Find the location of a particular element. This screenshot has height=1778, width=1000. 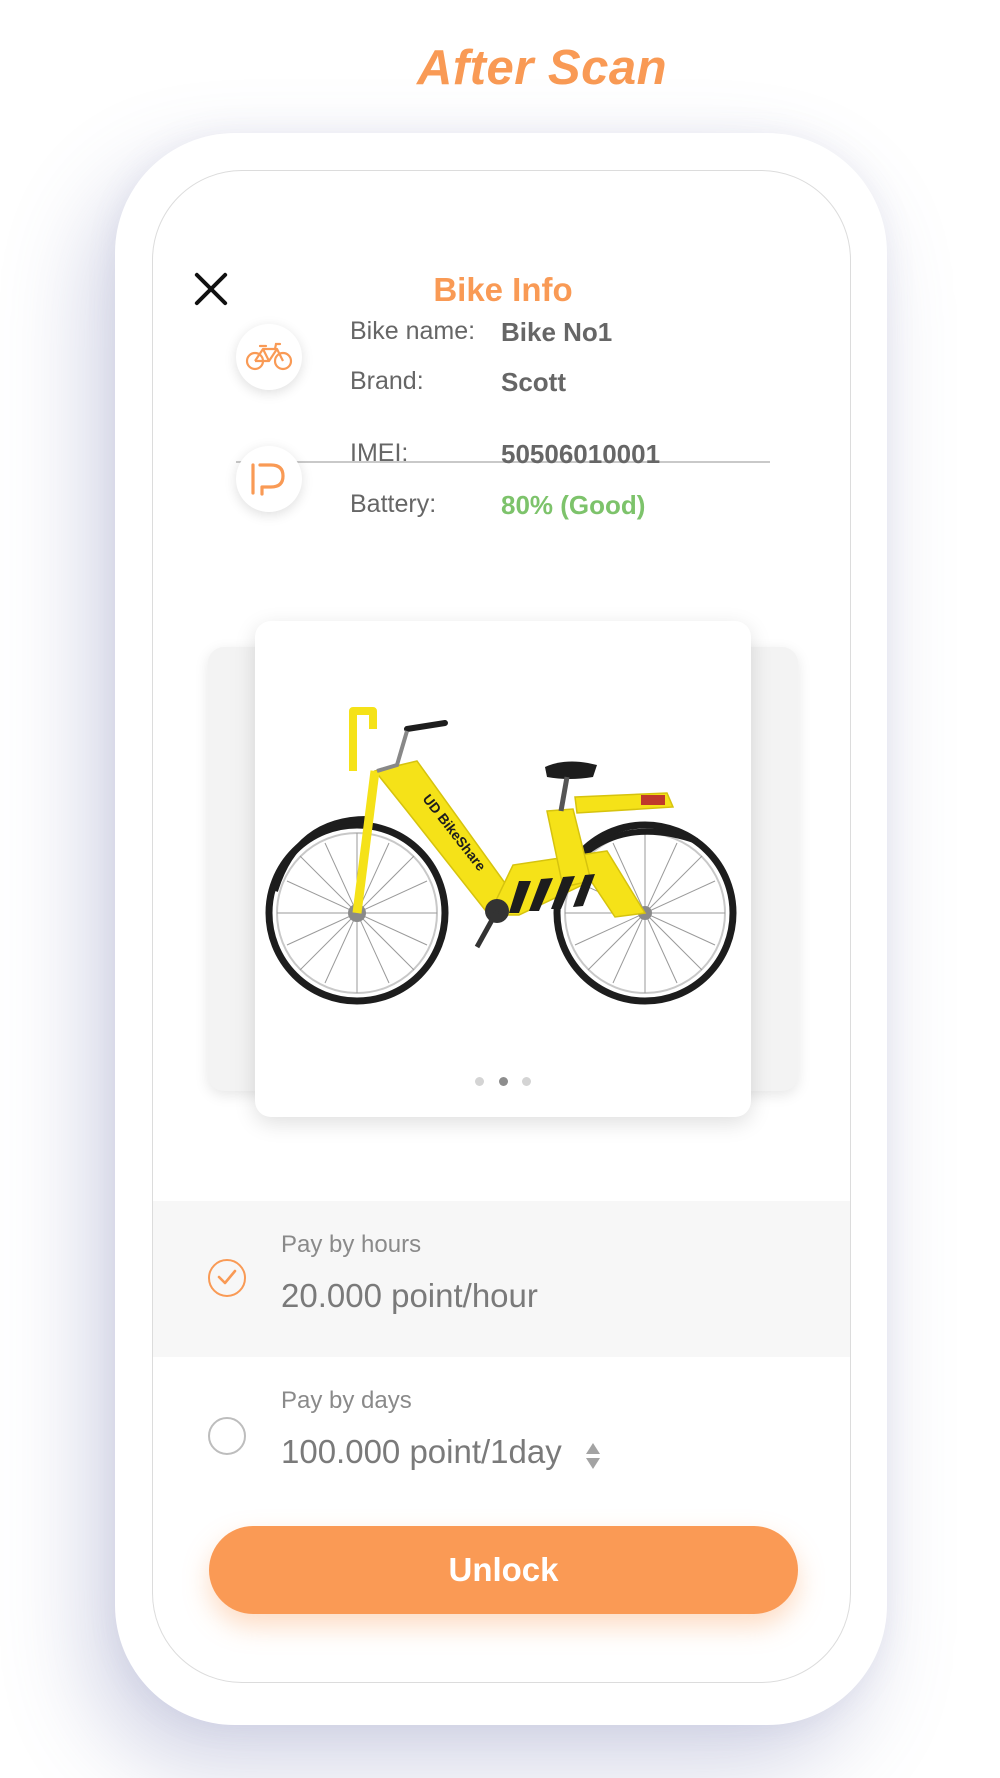

option-label: Pay by days is located at coordinates (346, 1400).